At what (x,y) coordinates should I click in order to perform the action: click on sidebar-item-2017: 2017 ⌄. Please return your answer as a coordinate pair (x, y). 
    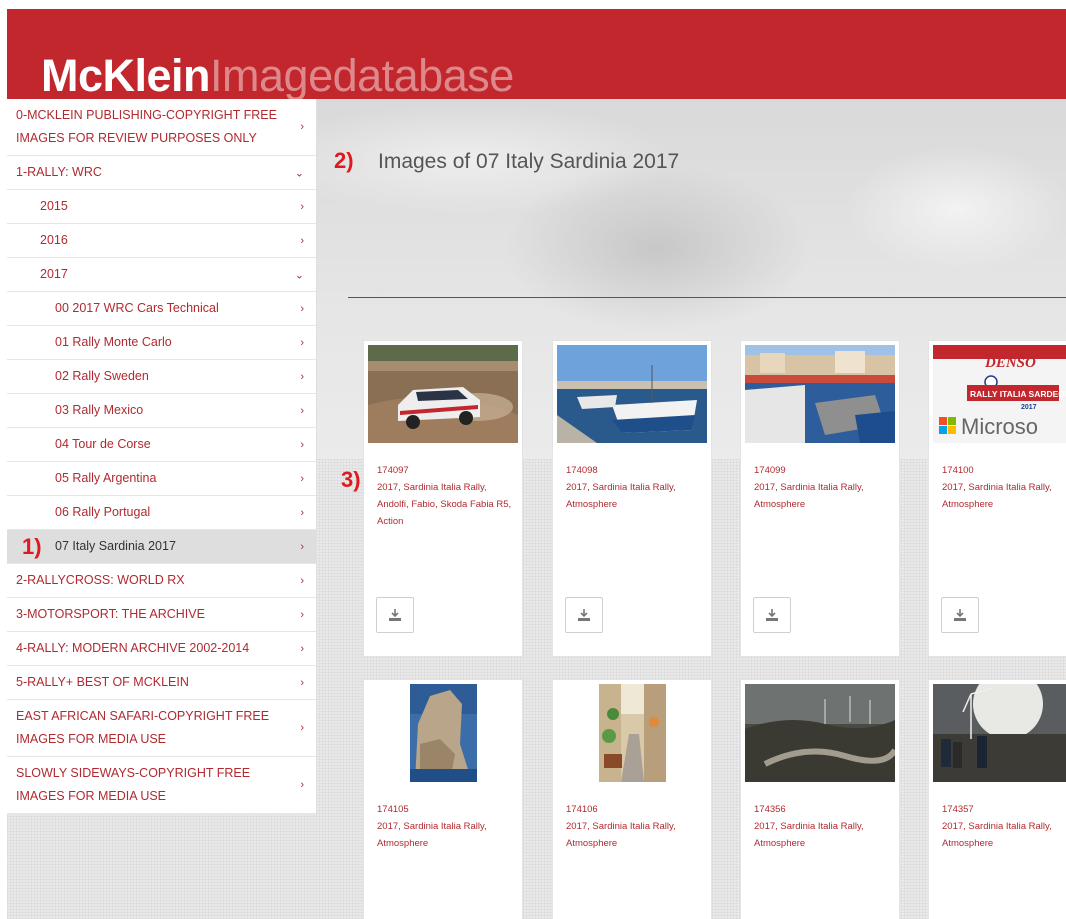
    Looking at the image, I should click on (161, 275).